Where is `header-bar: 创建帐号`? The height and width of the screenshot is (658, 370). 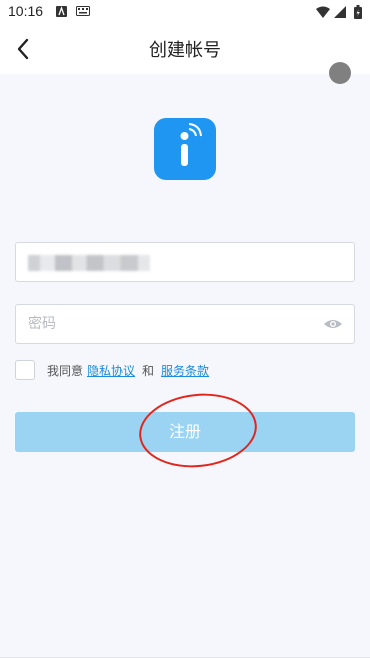
header-bar: 创建帐号 is located at coordinates (185, 49).